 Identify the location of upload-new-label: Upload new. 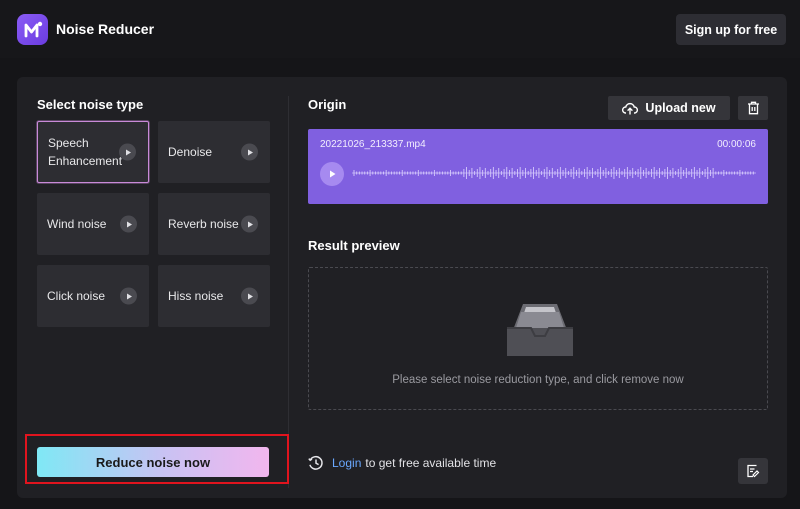
(680, 108).